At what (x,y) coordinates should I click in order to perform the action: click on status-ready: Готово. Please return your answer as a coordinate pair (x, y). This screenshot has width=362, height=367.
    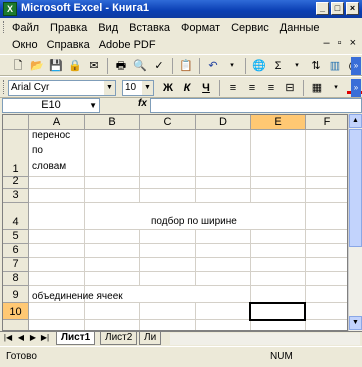
    Looking at the image, I should click on (21, 356).